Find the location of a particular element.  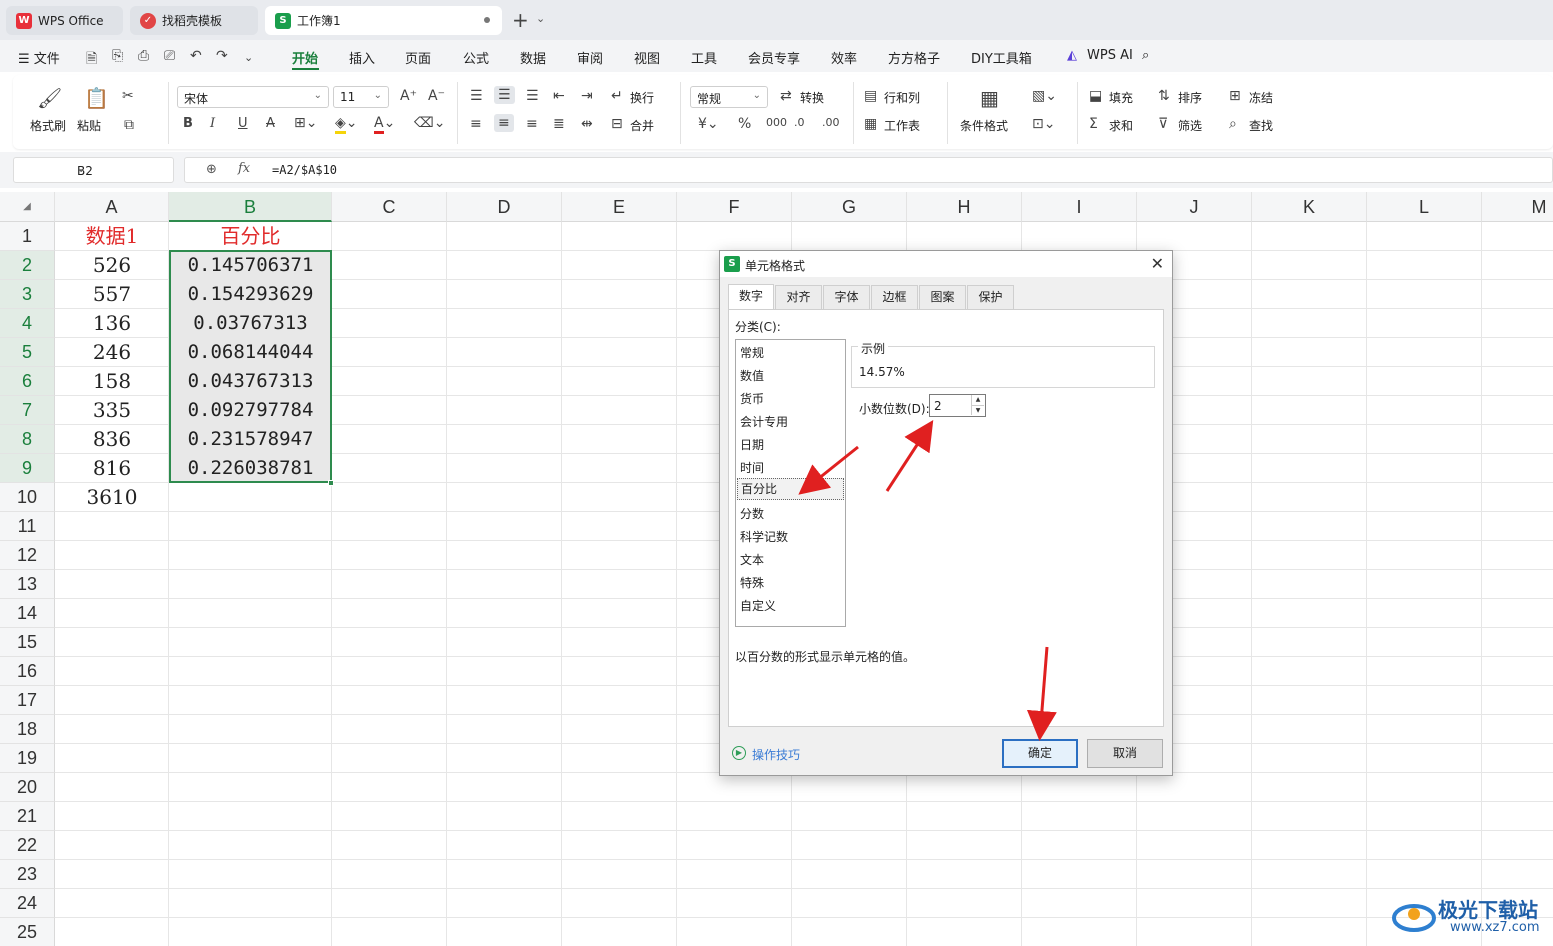

zoom-icon: ⊕ is located at coordinates (211, 169).